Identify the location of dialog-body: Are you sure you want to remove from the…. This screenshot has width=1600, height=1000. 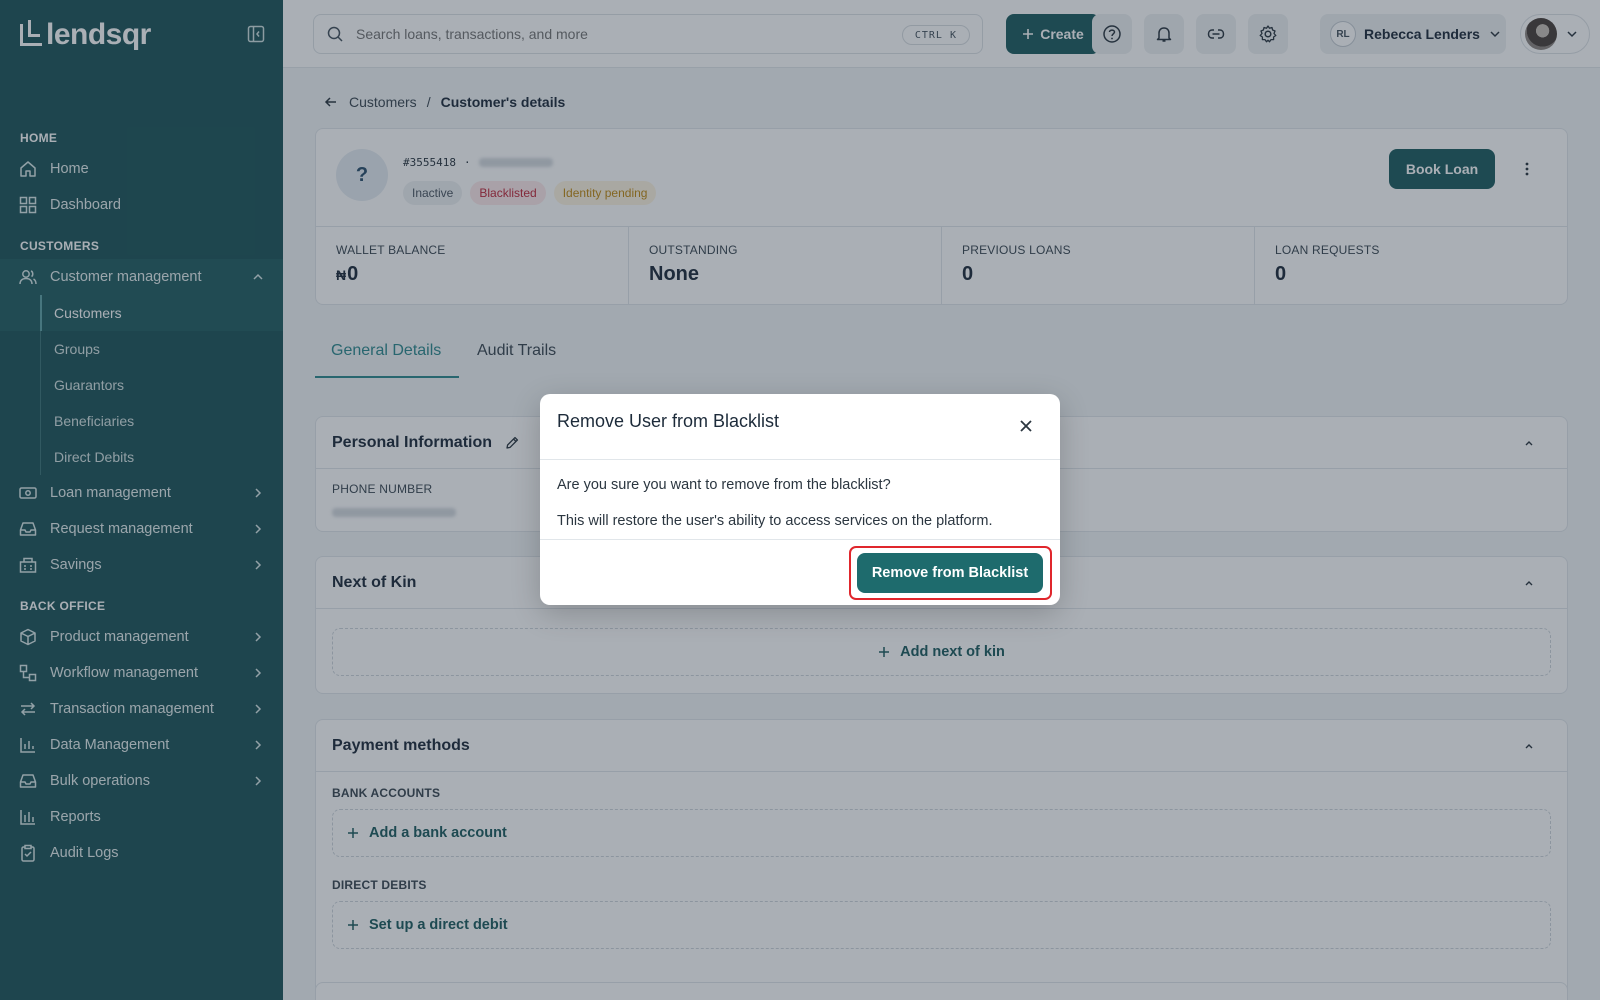
(800, 500).